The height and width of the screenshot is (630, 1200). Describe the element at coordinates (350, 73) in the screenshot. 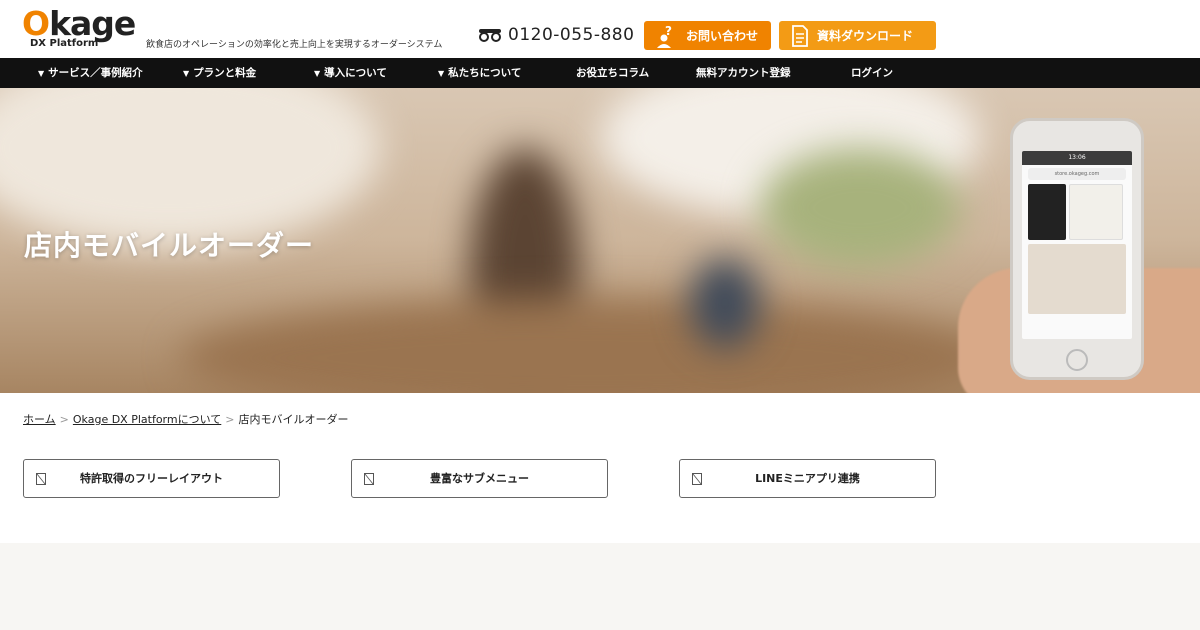

I see `nav-item-introduction: ▼ 導入について` at that location.